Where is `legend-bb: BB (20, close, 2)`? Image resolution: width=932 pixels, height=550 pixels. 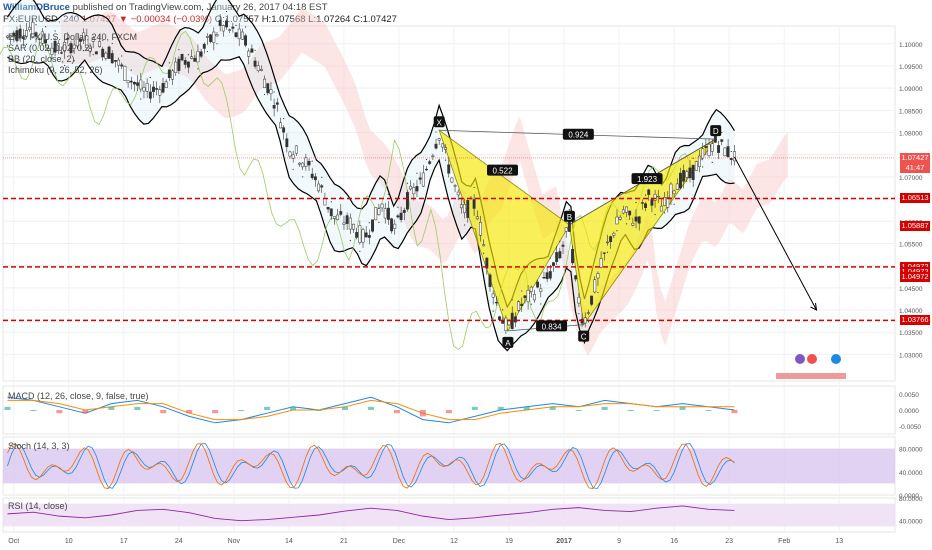
legend-bb: BB (20, close, 2) is located at coordinates (72, 59).